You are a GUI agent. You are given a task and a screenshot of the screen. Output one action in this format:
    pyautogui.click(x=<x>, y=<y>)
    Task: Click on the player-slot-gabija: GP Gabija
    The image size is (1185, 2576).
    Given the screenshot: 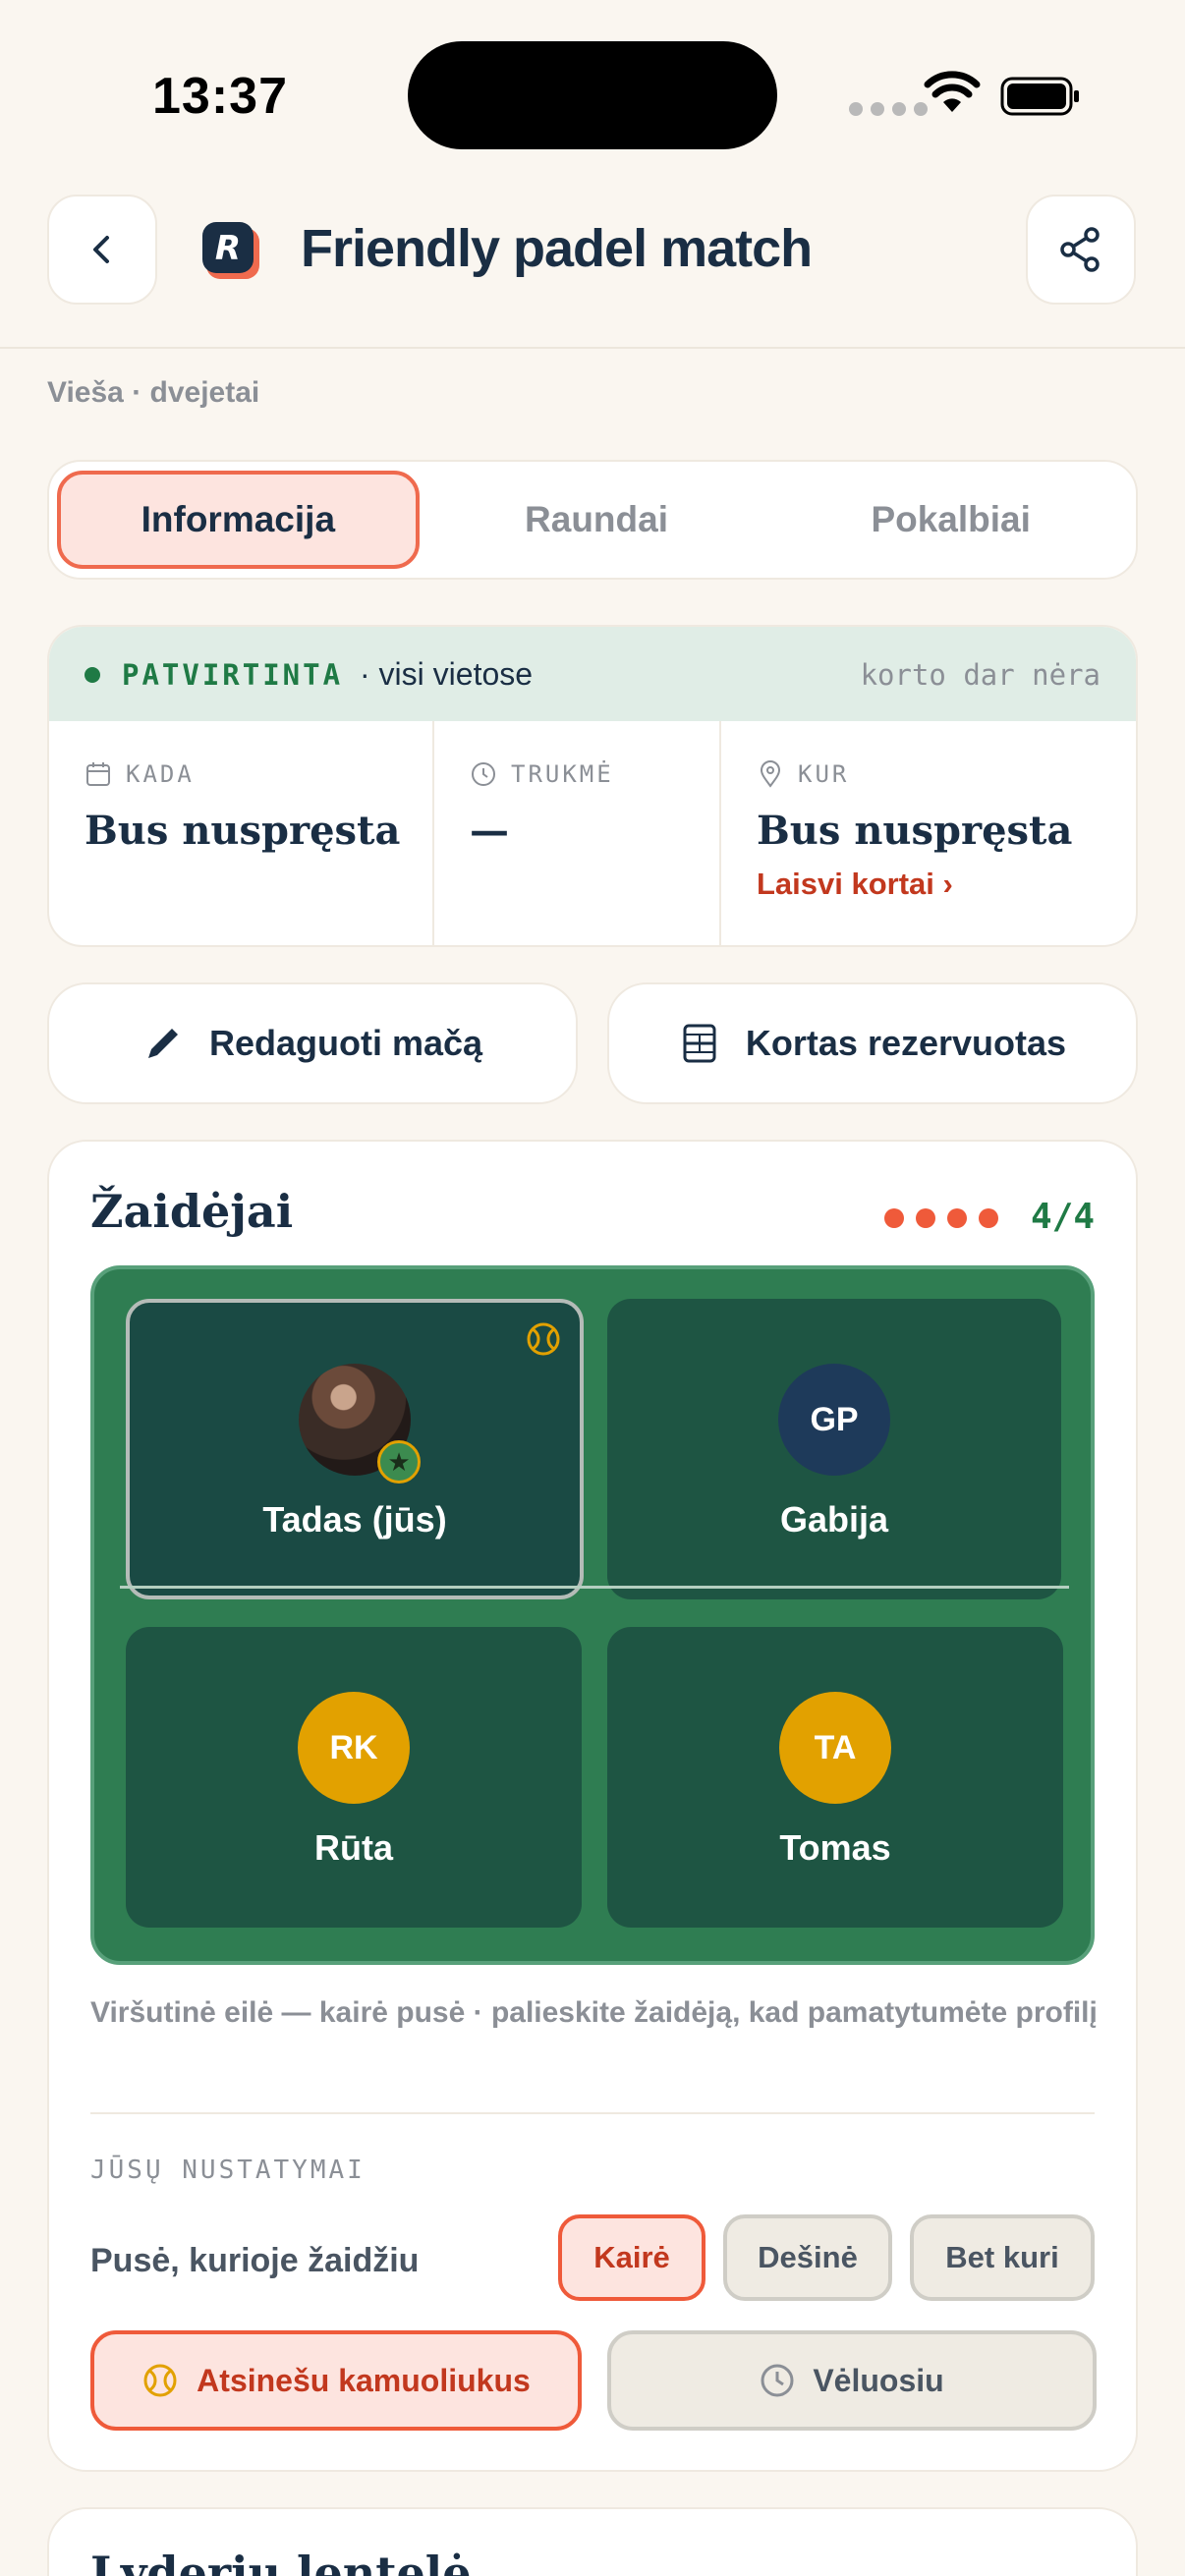 What is the action you would take?
    pyautogui.click(x=834, y=1449)
    